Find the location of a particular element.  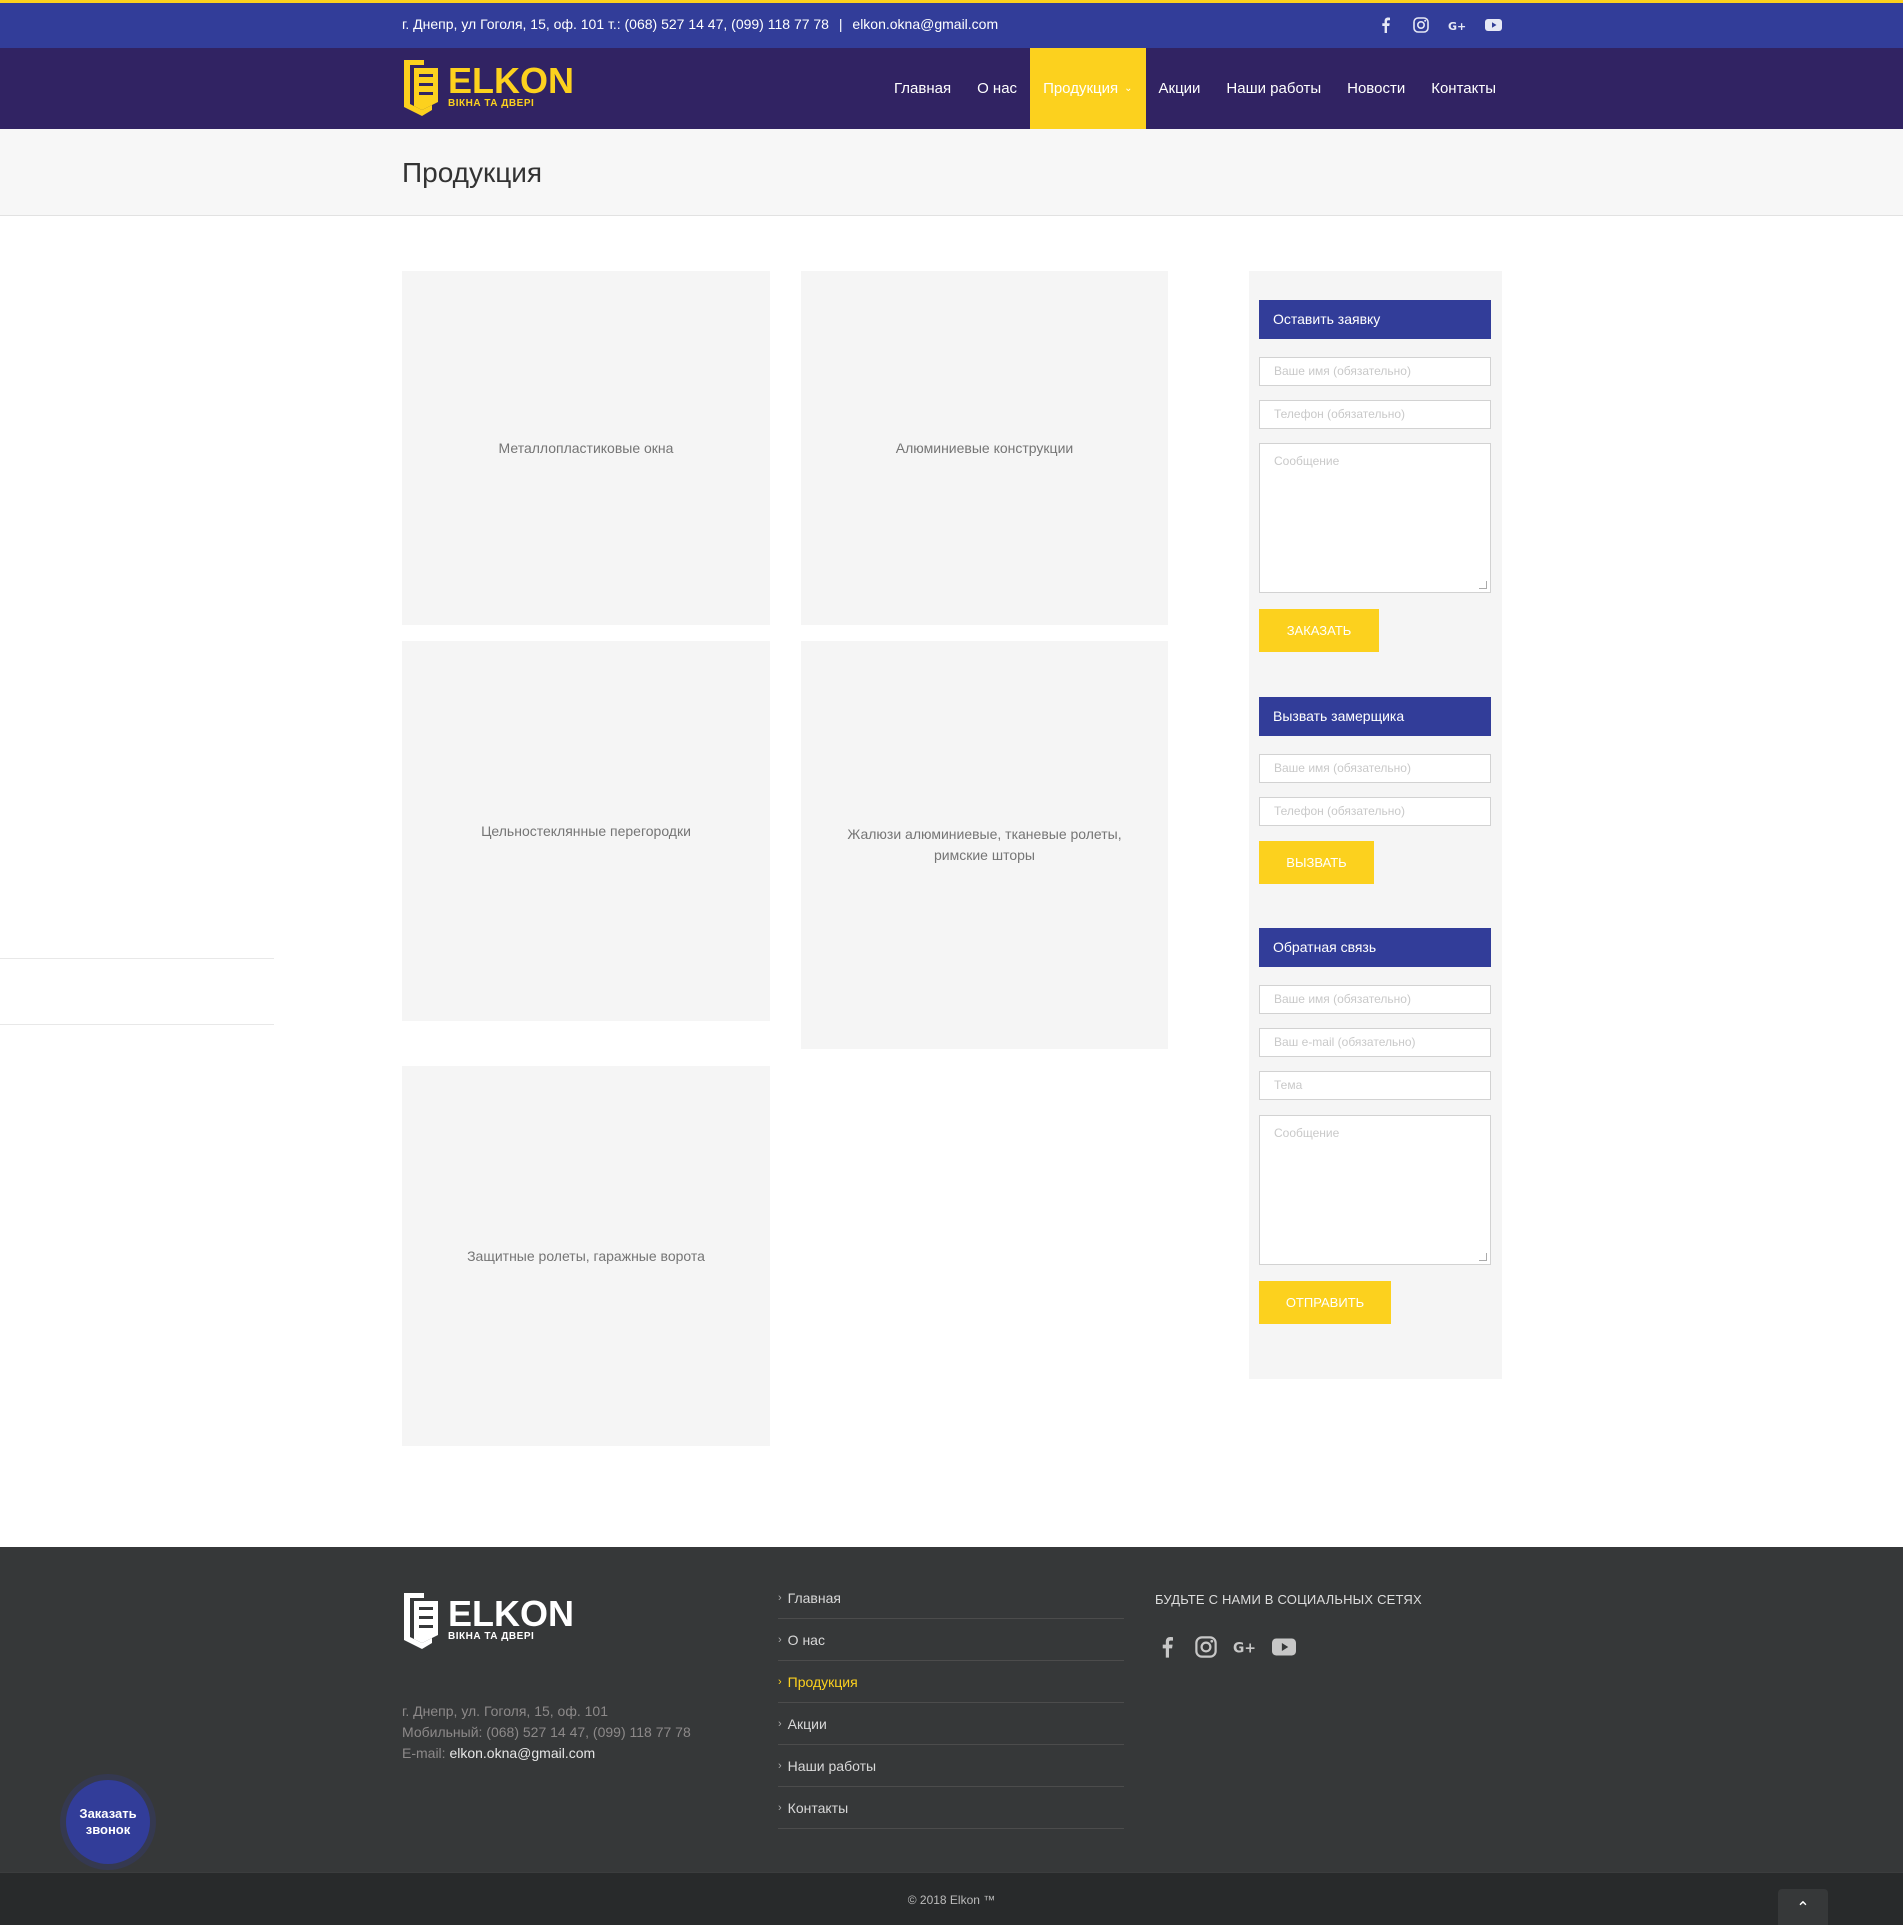

product-card: Защитные ролеты, гаражные ворота is located at coordinates (586, 1256).